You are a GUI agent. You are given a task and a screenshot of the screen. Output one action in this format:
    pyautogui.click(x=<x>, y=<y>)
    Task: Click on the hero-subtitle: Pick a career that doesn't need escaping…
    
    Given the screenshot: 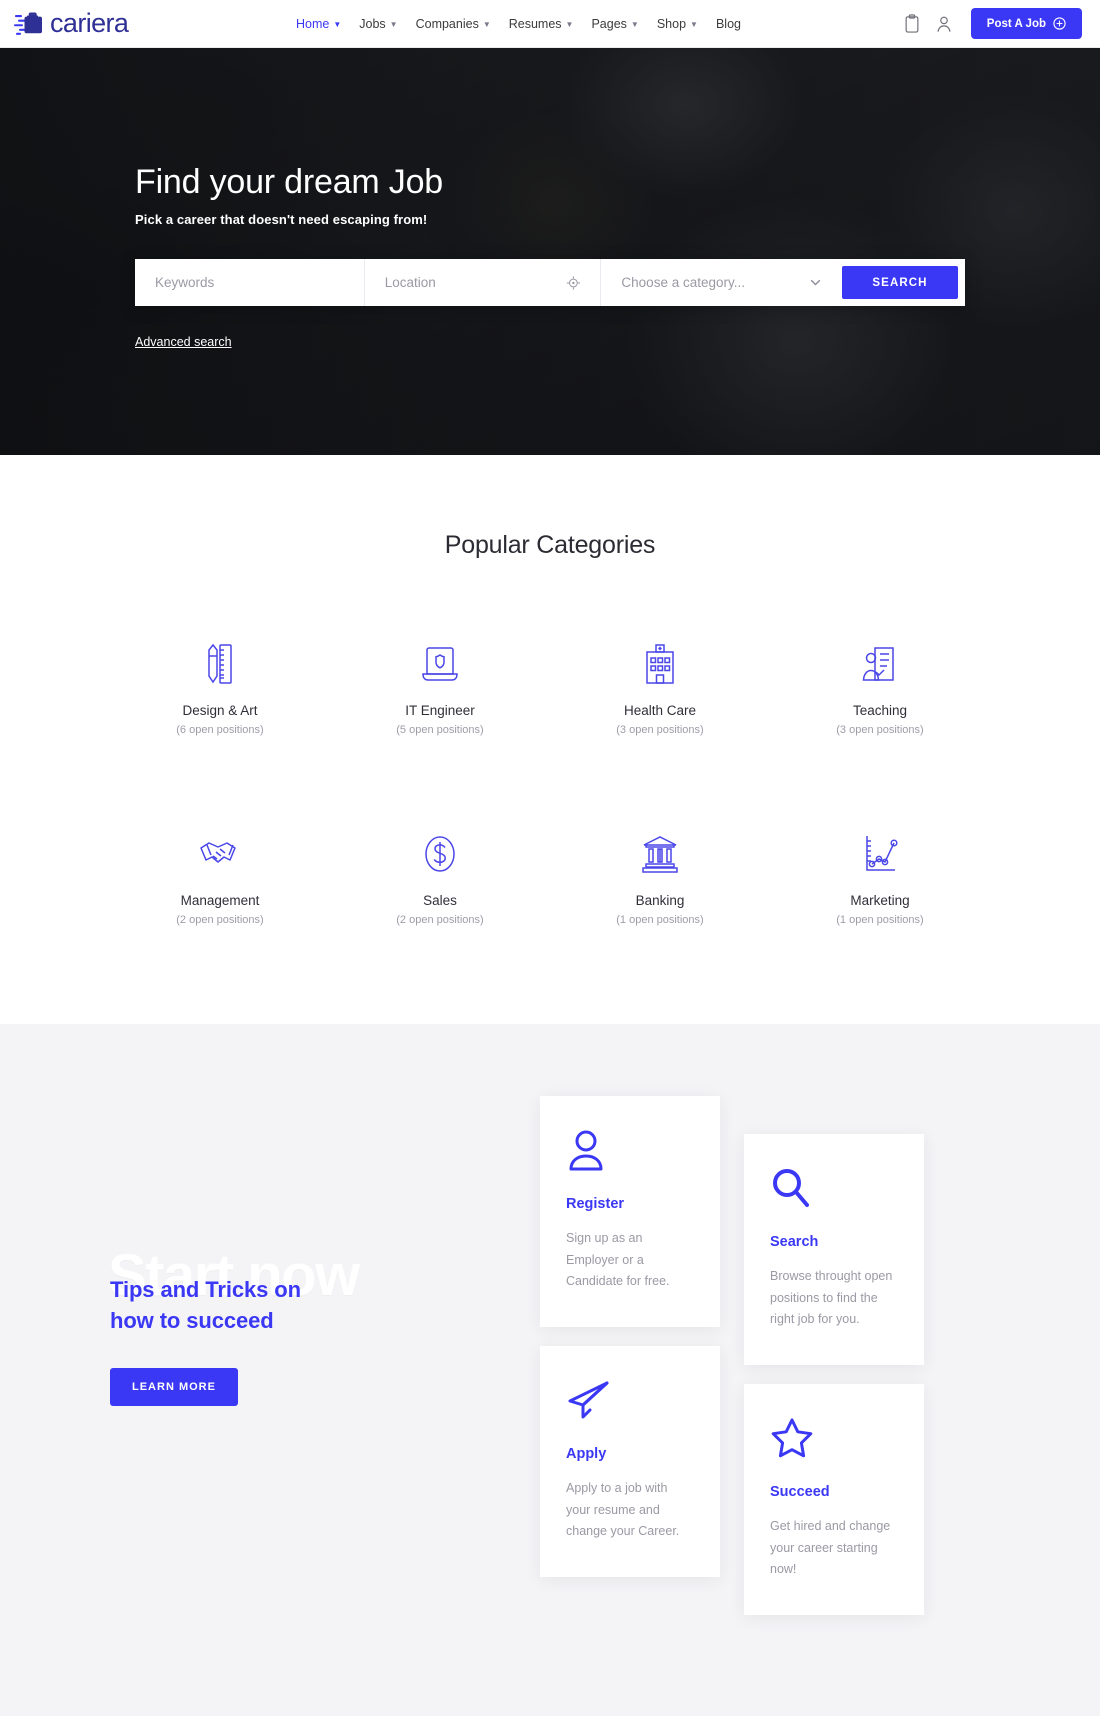 What is the action you would take?
    pyautogui.click(x=281, y=220)
    